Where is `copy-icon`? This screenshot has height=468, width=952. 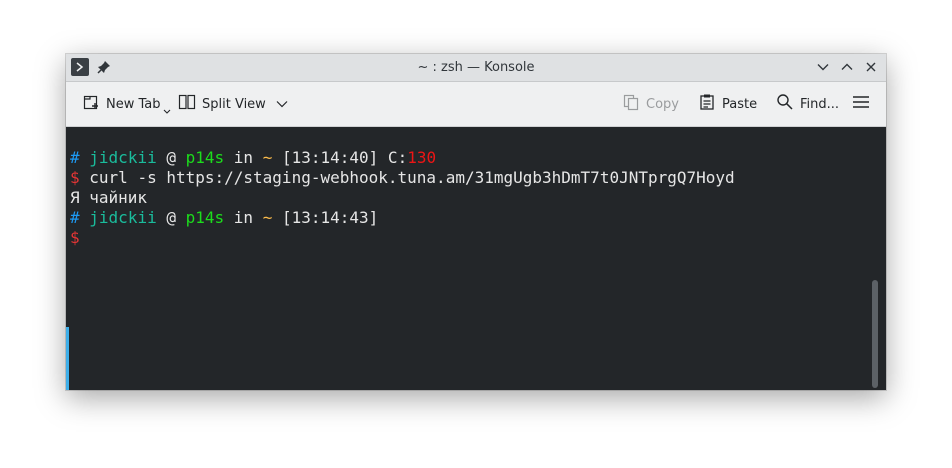 copy-icon is located at coordinates (631, 104).